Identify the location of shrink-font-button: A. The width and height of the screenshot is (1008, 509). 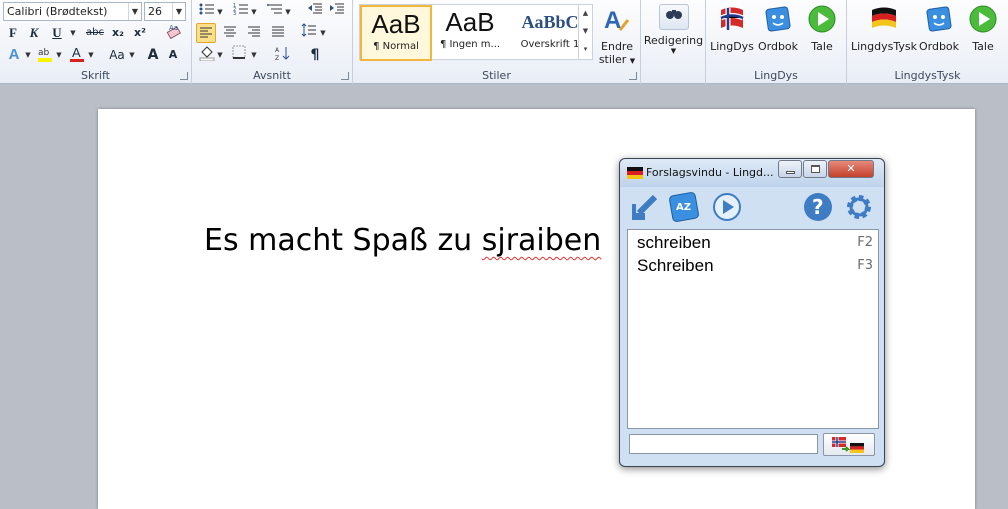
(173, 55).